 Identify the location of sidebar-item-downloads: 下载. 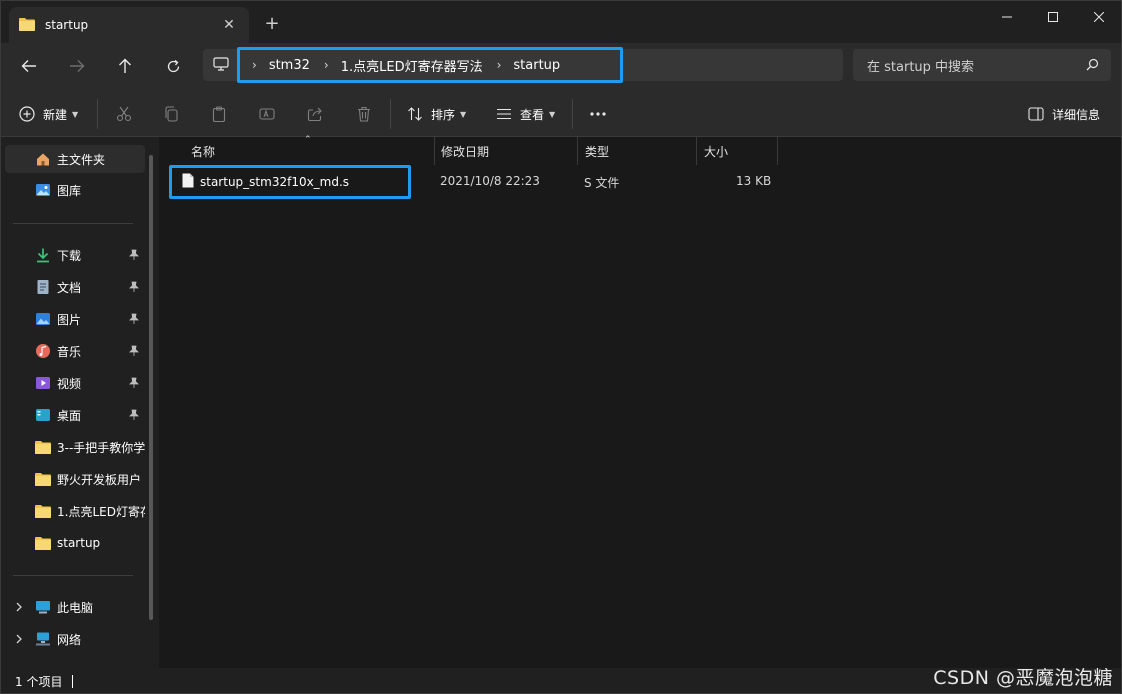
(75, 255).